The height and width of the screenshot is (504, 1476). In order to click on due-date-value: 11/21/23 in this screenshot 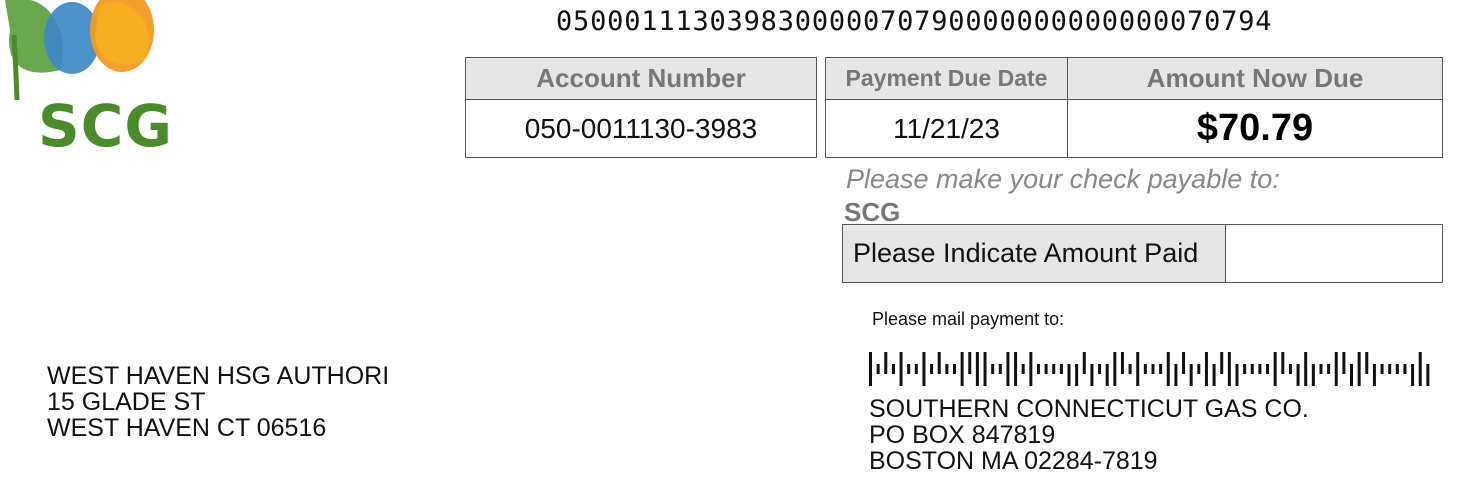, I will do `click(946, 128)`.